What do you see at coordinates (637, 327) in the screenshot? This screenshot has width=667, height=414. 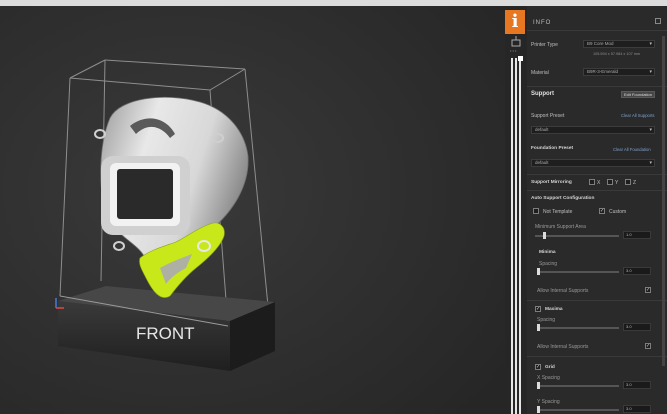 I see `maxima-spacing-input: 3.0` at bounding box center [637, 327].